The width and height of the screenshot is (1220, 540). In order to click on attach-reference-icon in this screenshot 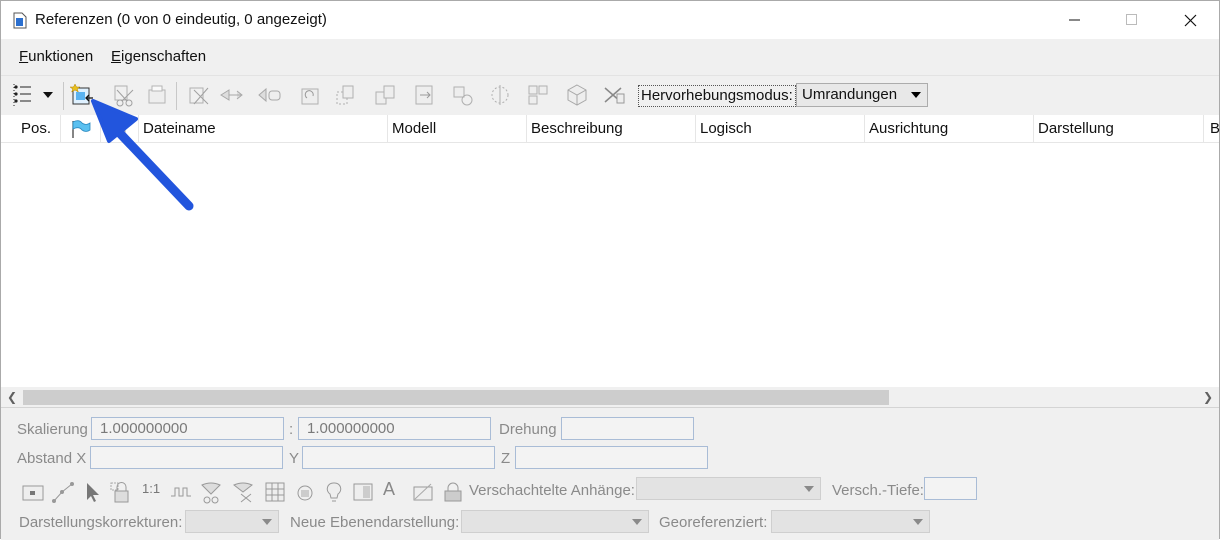, I will do `click(82, 95)`.